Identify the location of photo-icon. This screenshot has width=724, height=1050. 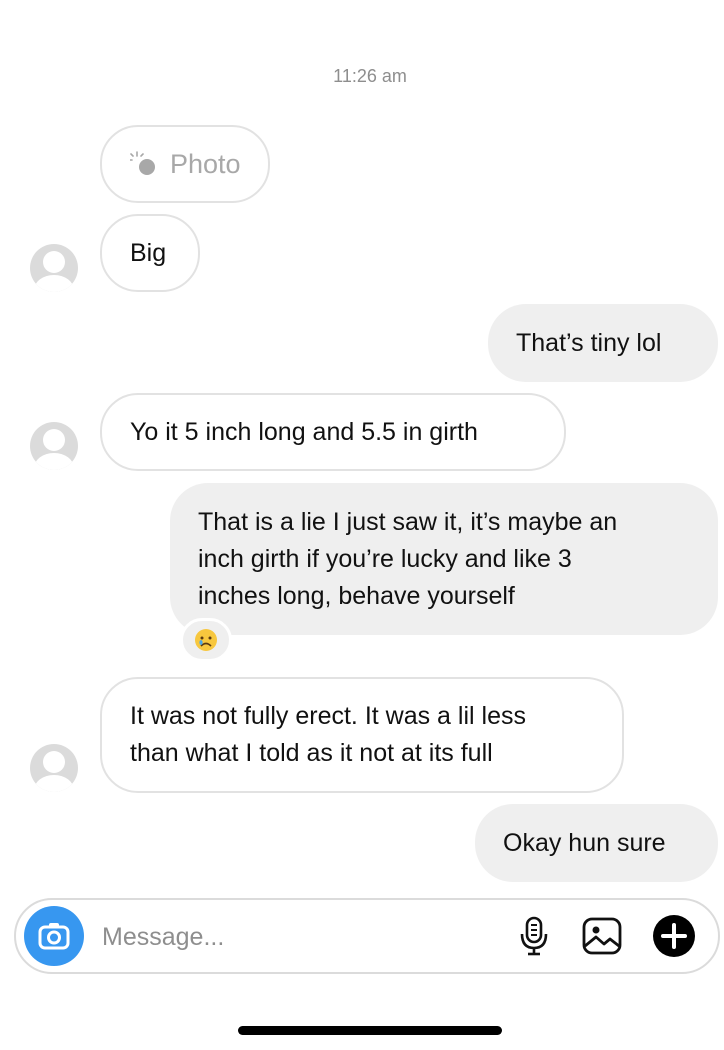
(144, 164).